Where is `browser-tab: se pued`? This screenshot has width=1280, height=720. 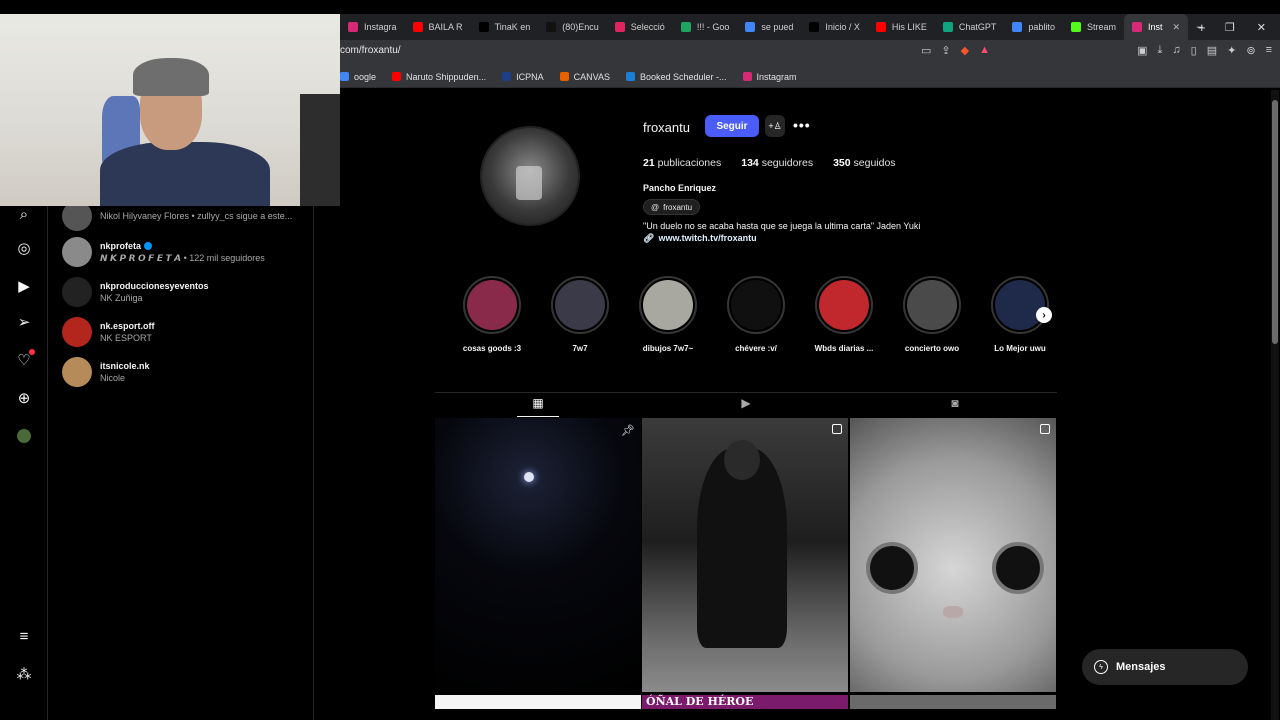
browser-tab: se pued is located at coordinates (769, 27).